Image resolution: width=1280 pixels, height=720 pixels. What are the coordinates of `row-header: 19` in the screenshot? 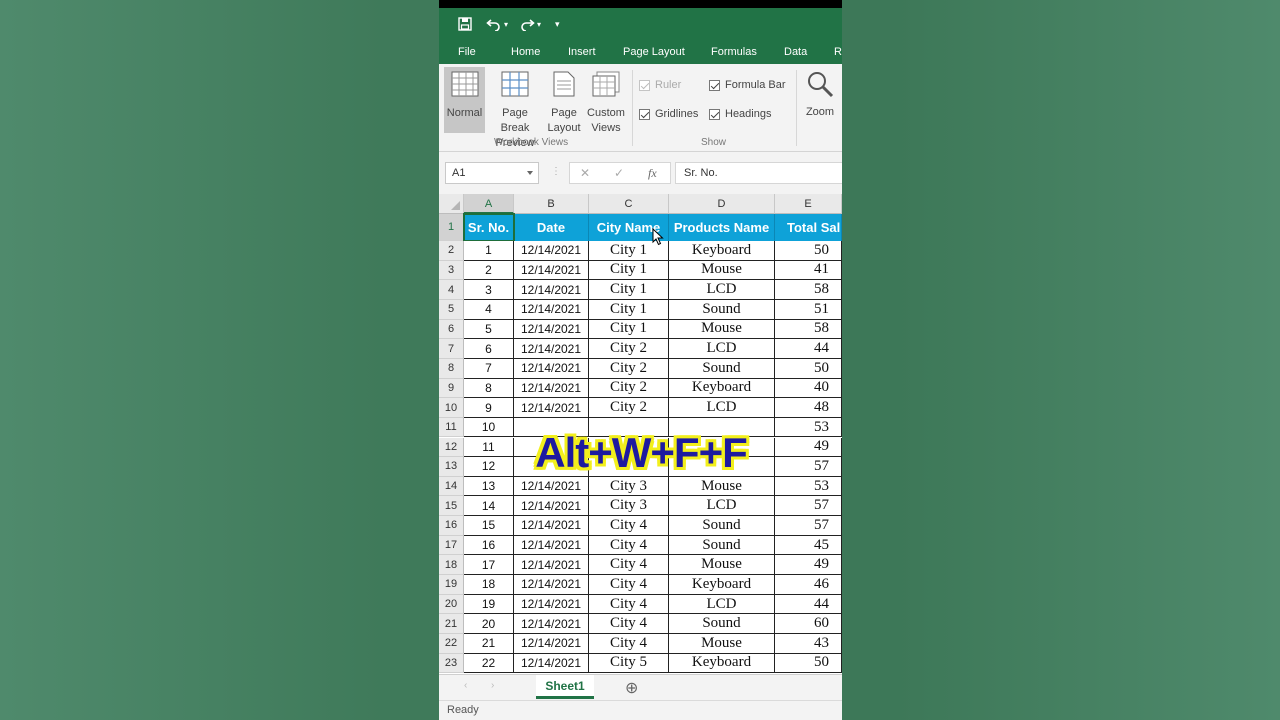 It's located at (451, 585).